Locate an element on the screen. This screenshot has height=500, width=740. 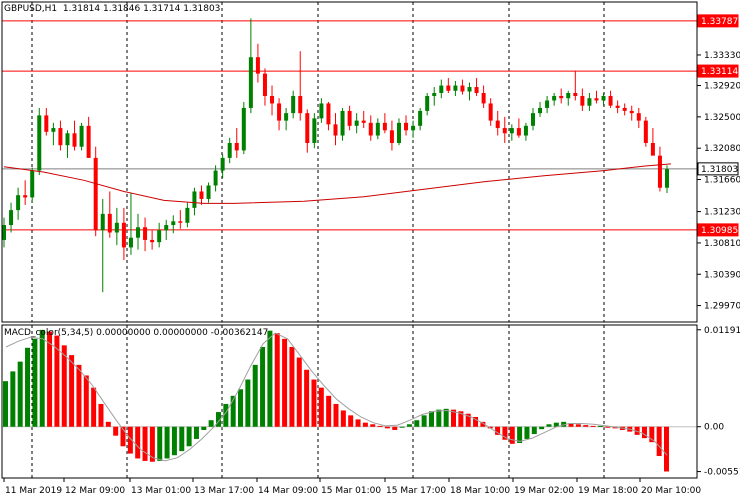
macd-tick-label: 0.0119135 is located at coordinates (722, 331).